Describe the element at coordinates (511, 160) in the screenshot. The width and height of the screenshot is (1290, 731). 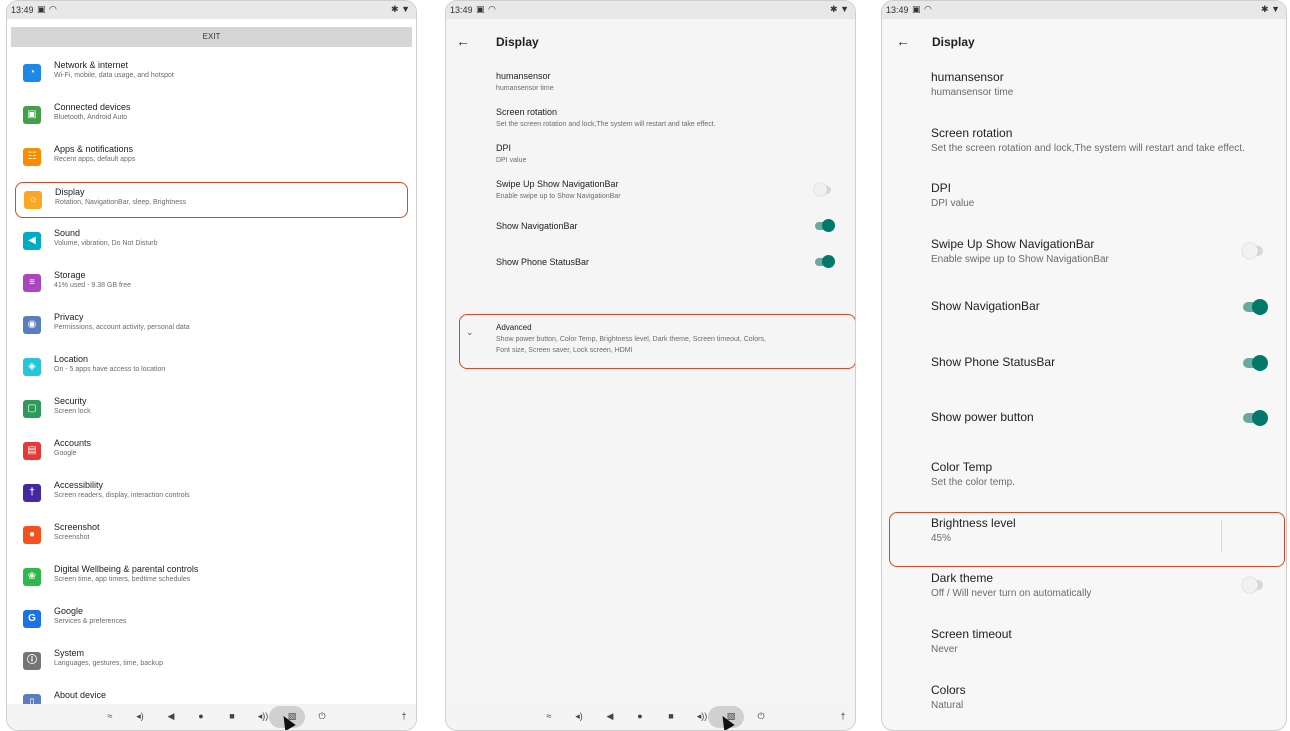
I see `setting-dpi-summary: DPI value` at that location.